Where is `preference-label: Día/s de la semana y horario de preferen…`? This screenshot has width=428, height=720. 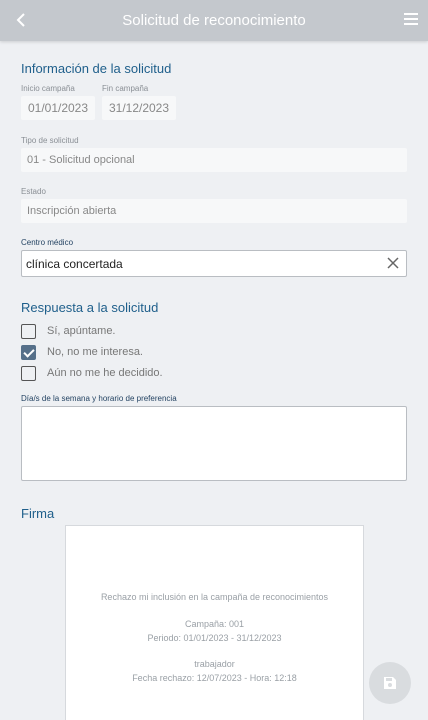
preference-label: Día/s de la semana y horario de preferen… is located at coordinates (99, 398).